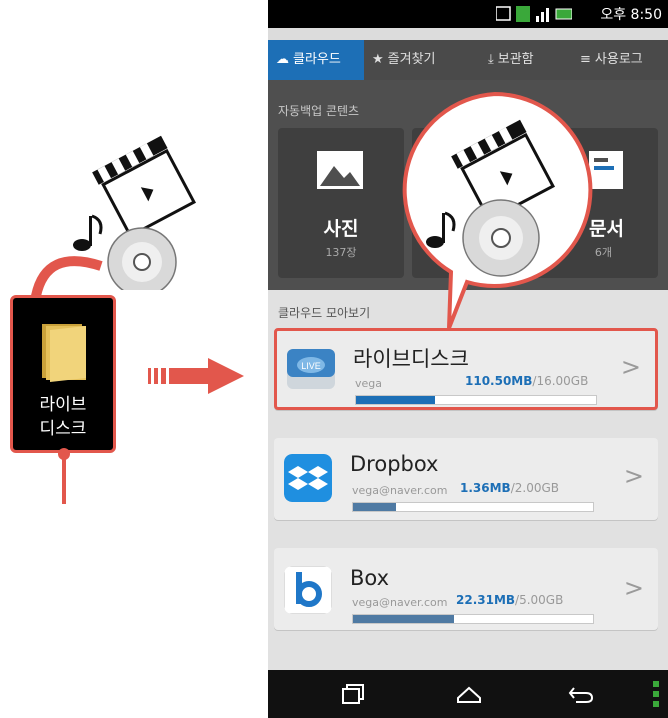 The image size is (668, 718). Describe the element at coordinates (378, 59) in the screenshot. I see `star-icon: ★` at that location.